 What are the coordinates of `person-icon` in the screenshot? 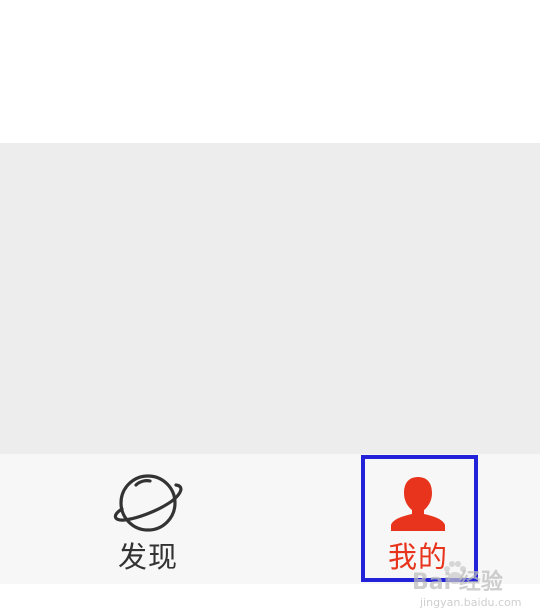 It's located at (418, 503).